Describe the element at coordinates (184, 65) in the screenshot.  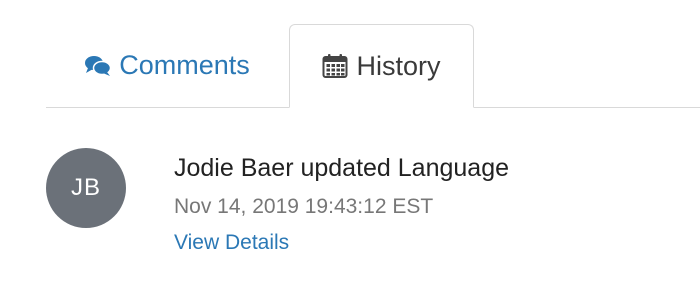
I see `tab-comments-label: Comments` at that location.